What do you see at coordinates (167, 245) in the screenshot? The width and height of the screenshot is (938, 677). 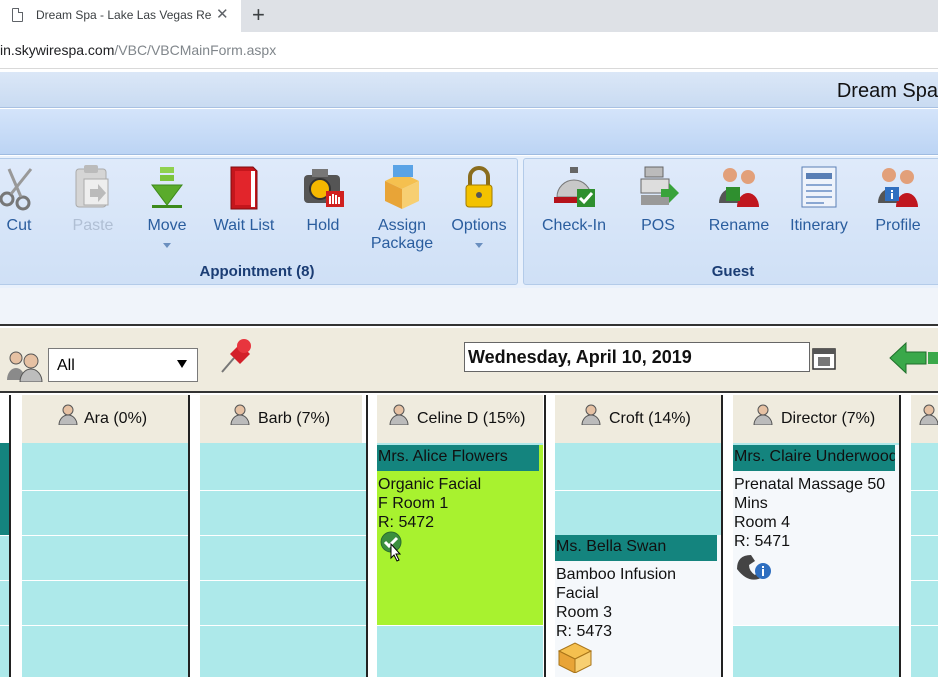 I see `move-dropdown-arrow-icon` at bounding box center [167, 245].